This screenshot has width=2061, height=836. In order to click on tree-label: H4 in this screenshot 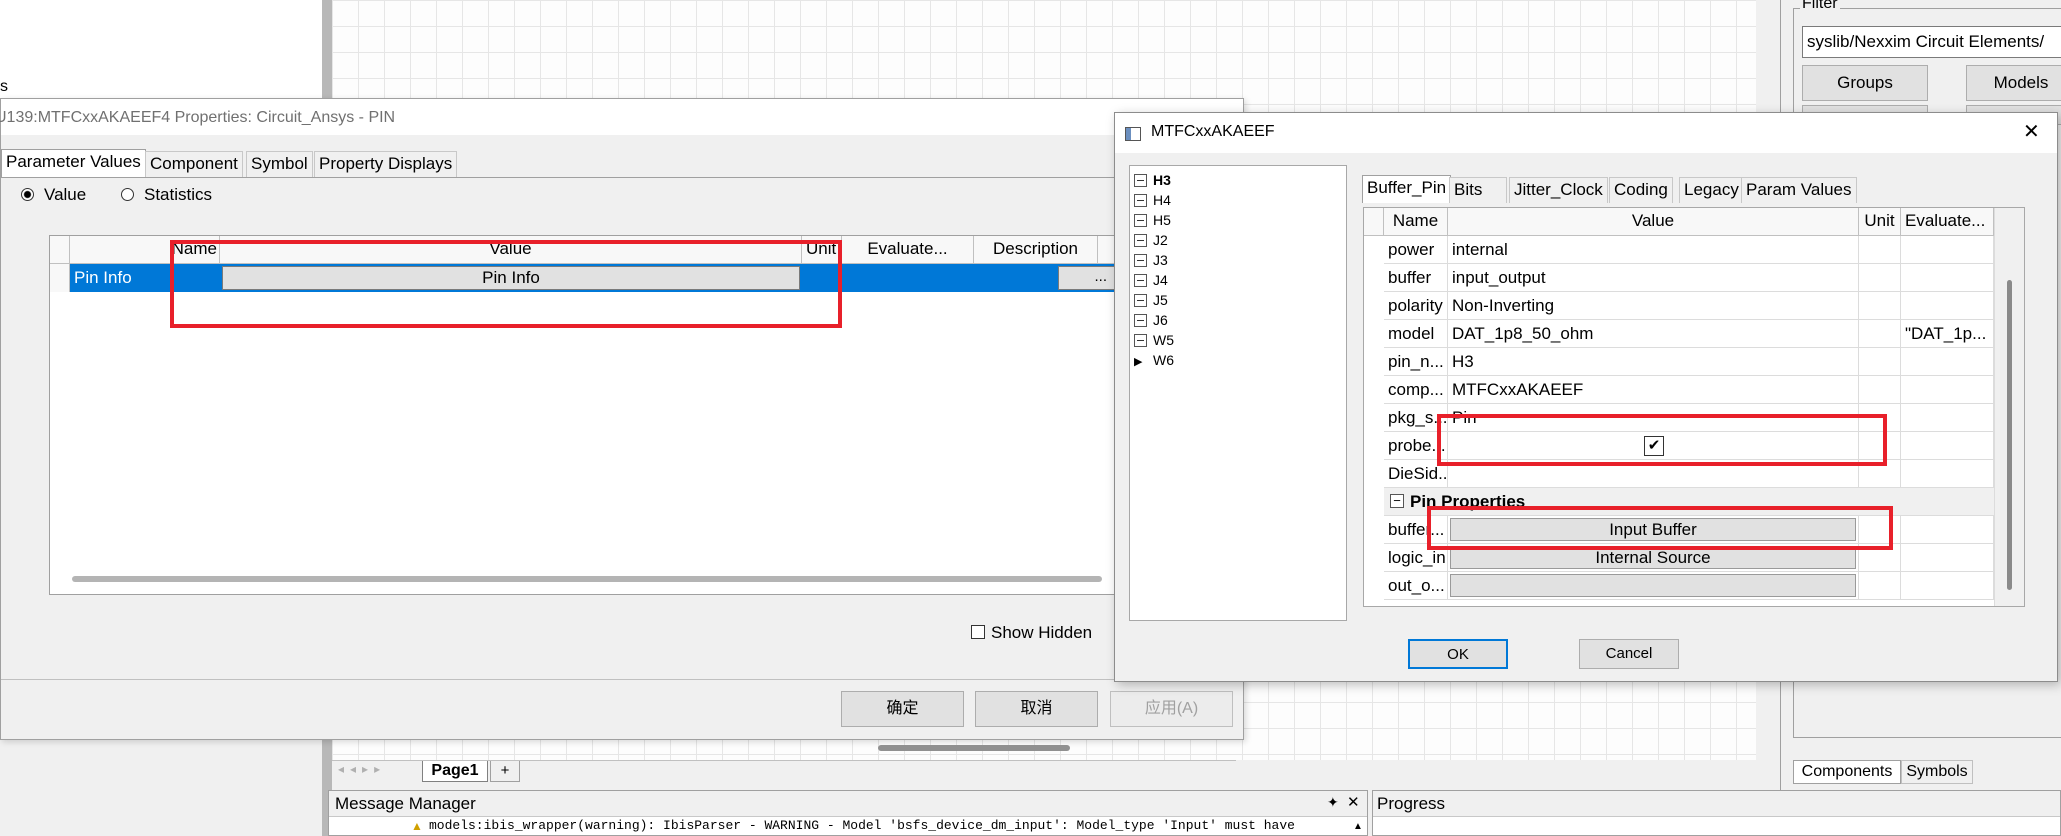, I will do `click(1162, 200)`.